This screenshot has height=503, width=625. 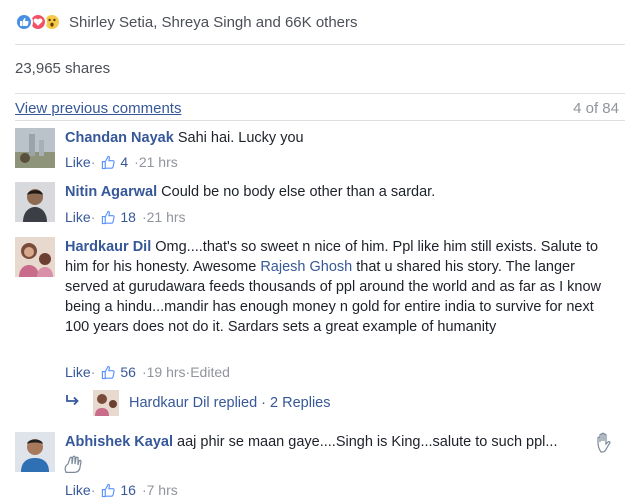 What do you see at coordinates (596, 108) in the screenshot?
I see `comments-count: 4 of 84` at bounding box center [596, 108].